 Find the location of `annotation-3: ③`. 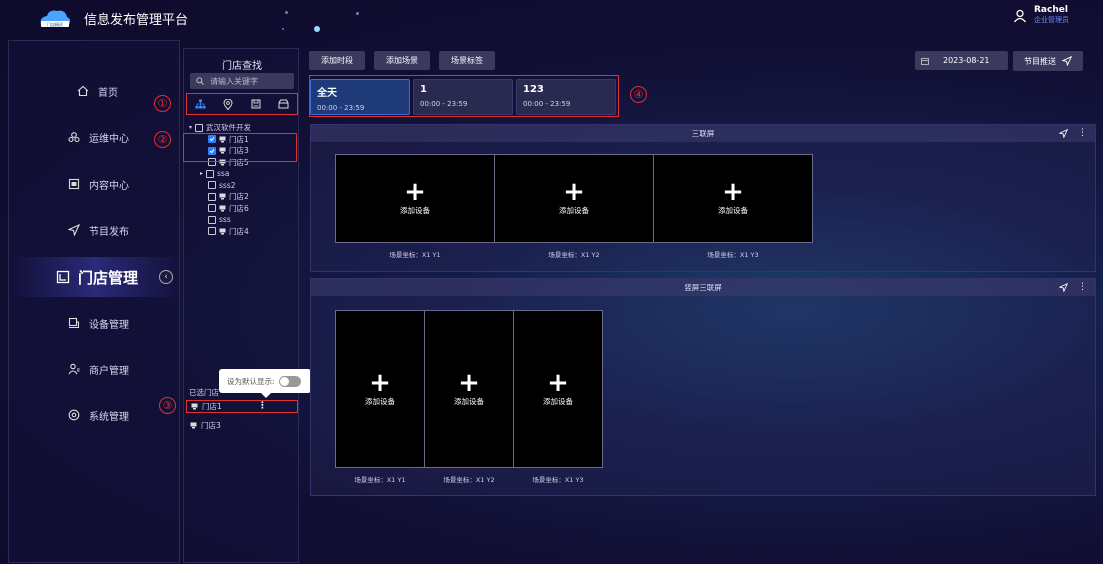

annotation-3: ③ is located at coordinates (167, 405).